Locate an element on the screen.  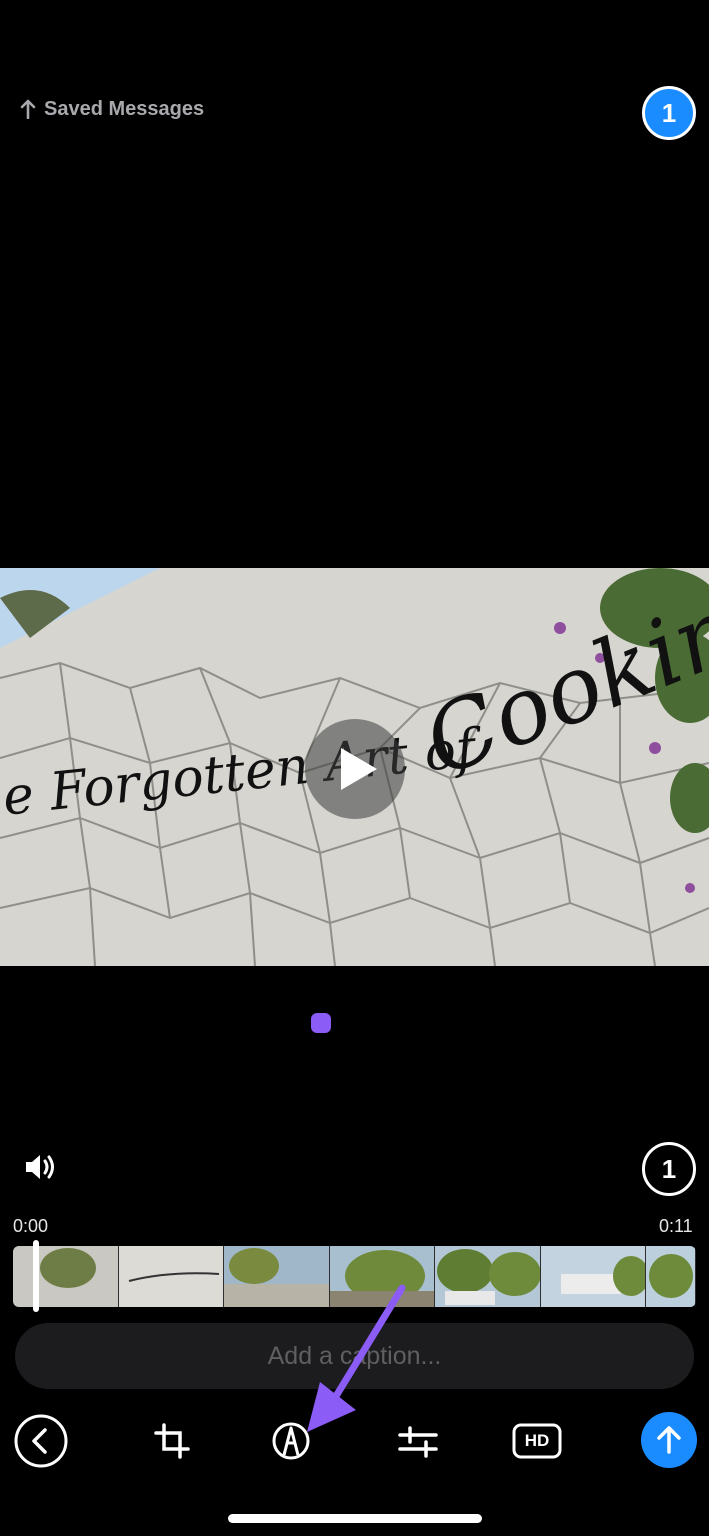
arrow-up-icon is located at coordinates (28, 109).